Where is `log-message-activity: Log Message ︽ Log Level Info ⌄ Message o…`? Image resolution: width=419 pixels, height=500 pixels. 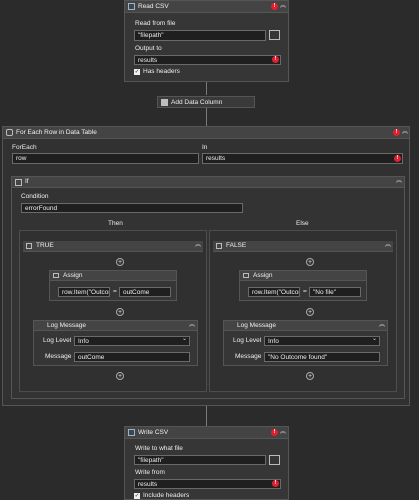
log-message-activity: Log Message ︽ Log Level Info ⌄ Message o… is located at coordinates (115, 343).